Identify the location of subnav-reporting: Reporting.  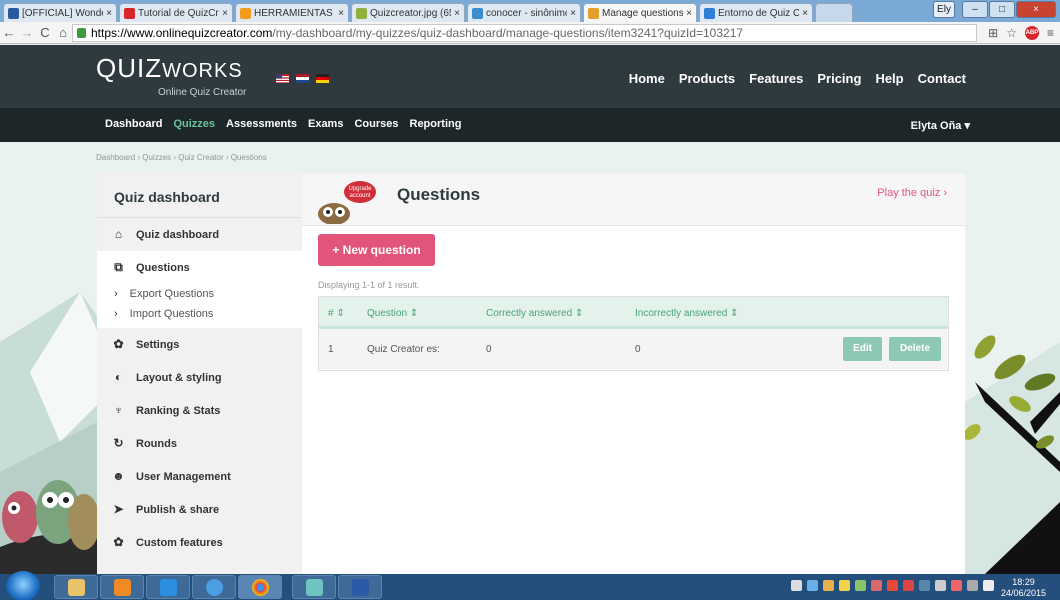
(436, 124).